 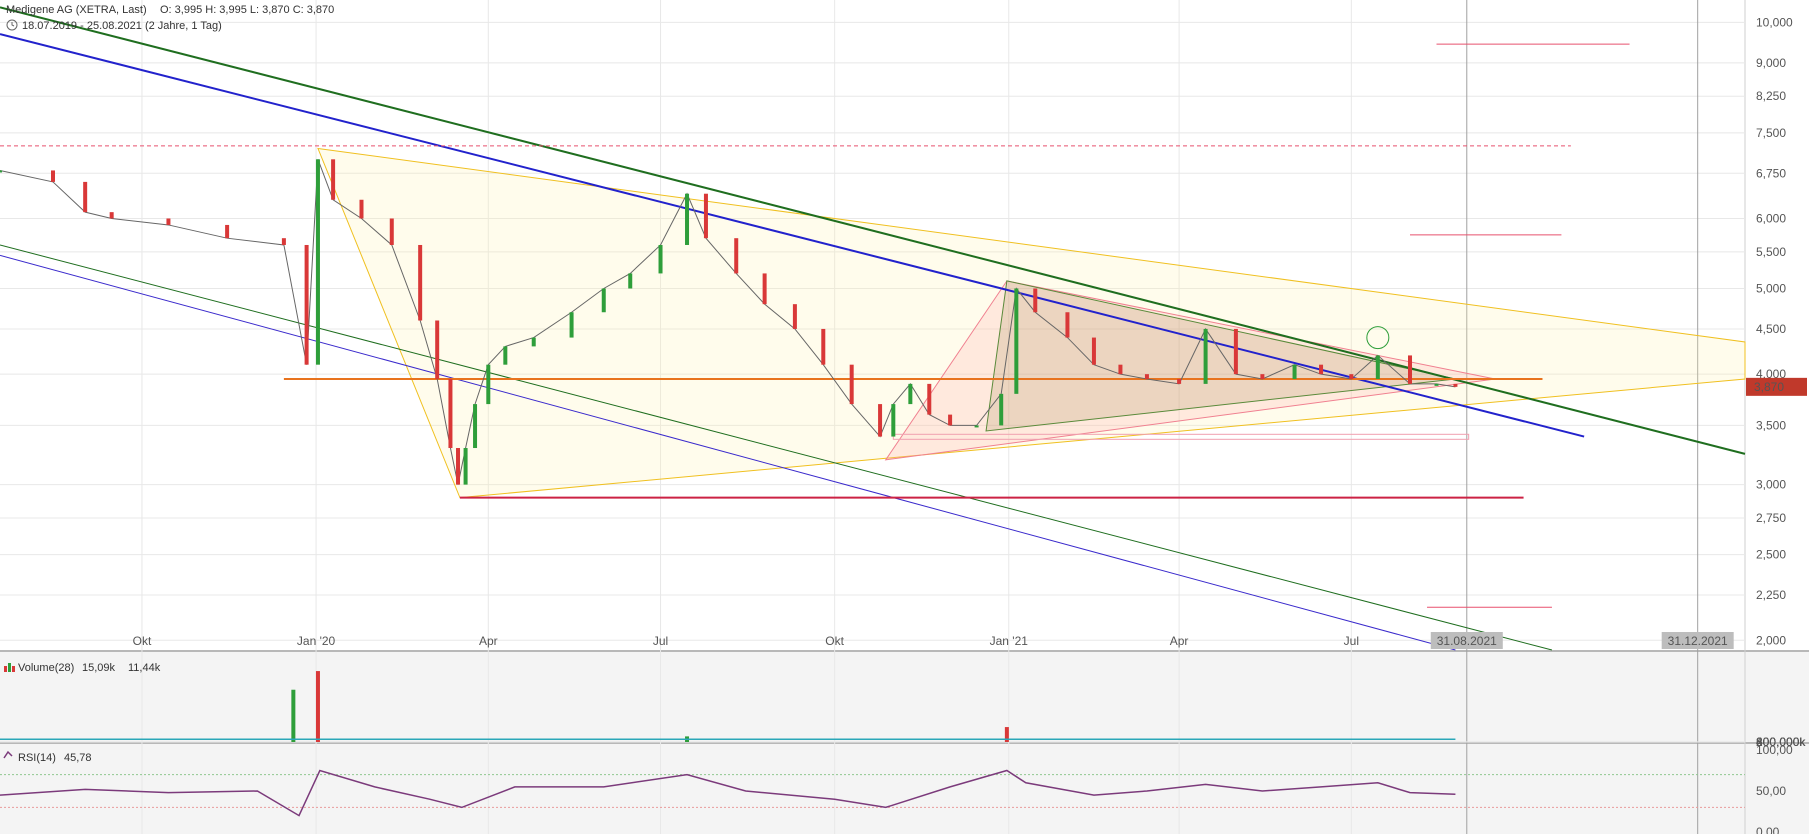 I want to click on date-marker-badge: 31.12.2021, so click(x=1697, y=640).